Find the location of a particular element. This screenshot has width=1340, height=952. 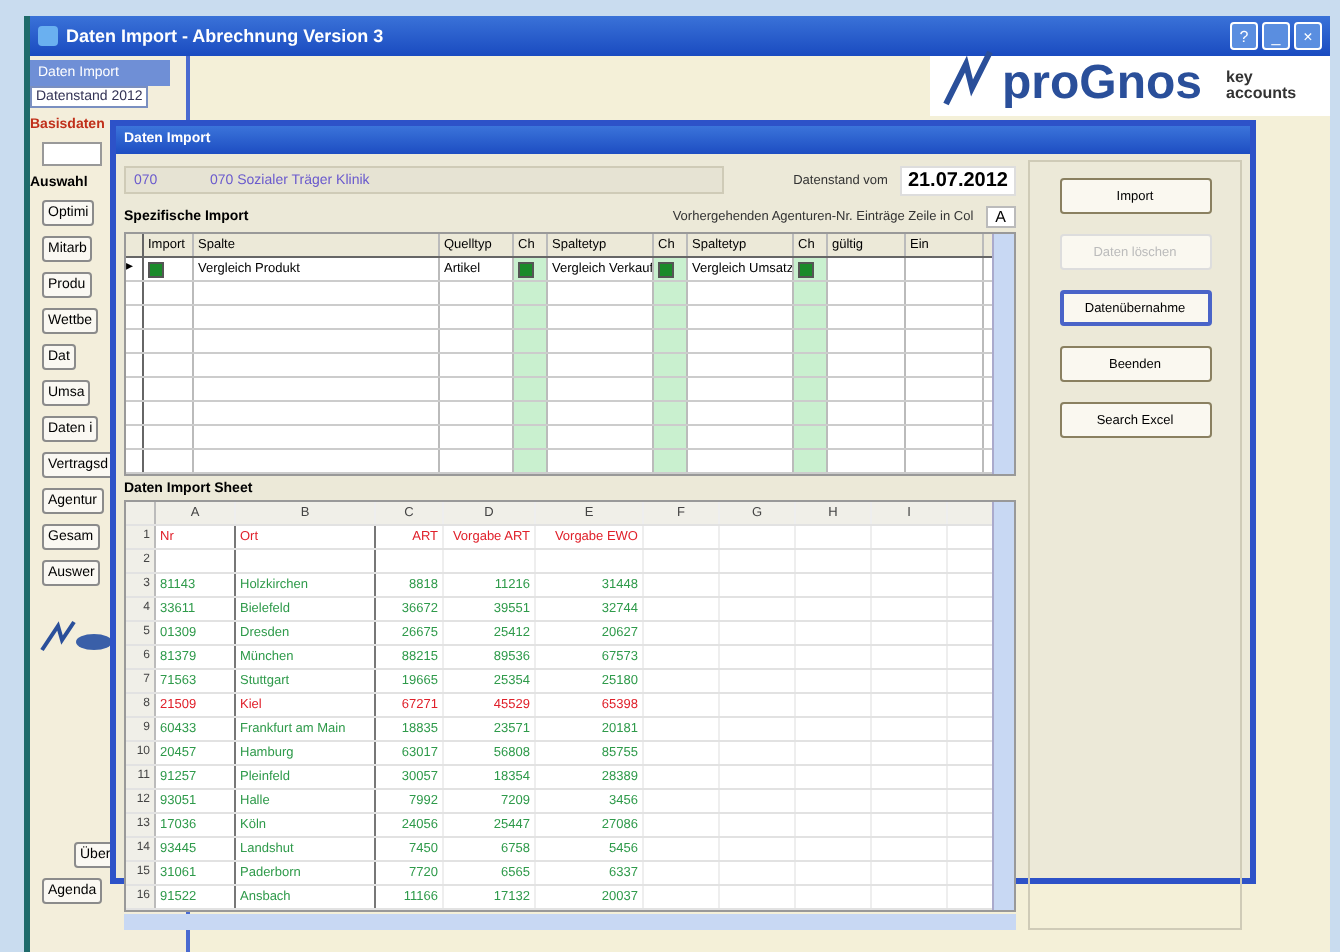

input-field is located at coordinates (72, 154).